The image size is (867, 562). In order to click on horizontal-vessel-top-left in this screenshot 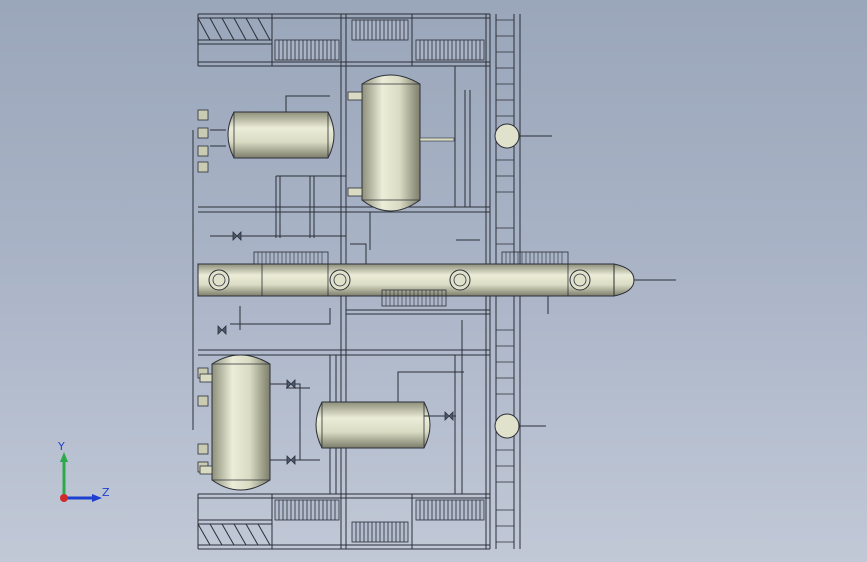, I will do `click(272, 127)`.